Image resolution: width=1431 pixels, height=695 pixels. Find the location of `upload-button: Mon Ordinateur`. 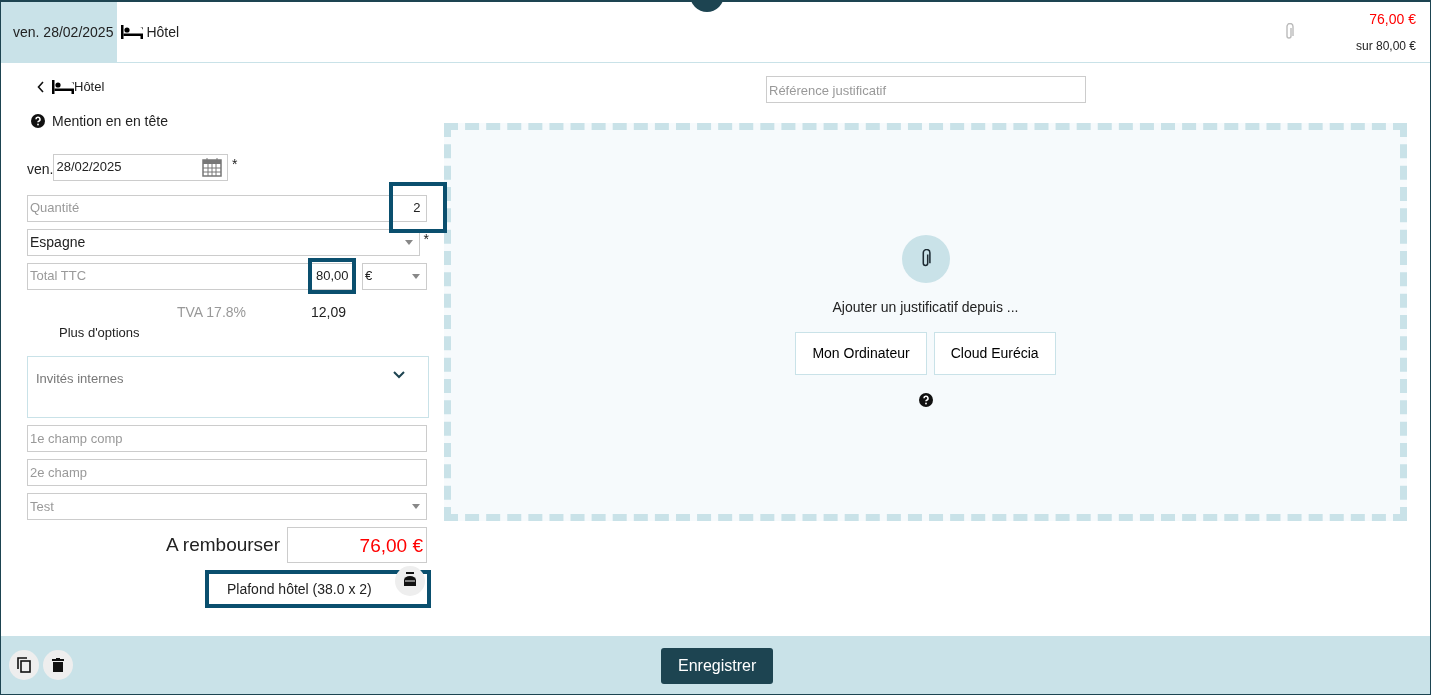

upload-button: Mon Ordinateur is located at coordinates (861, 353).